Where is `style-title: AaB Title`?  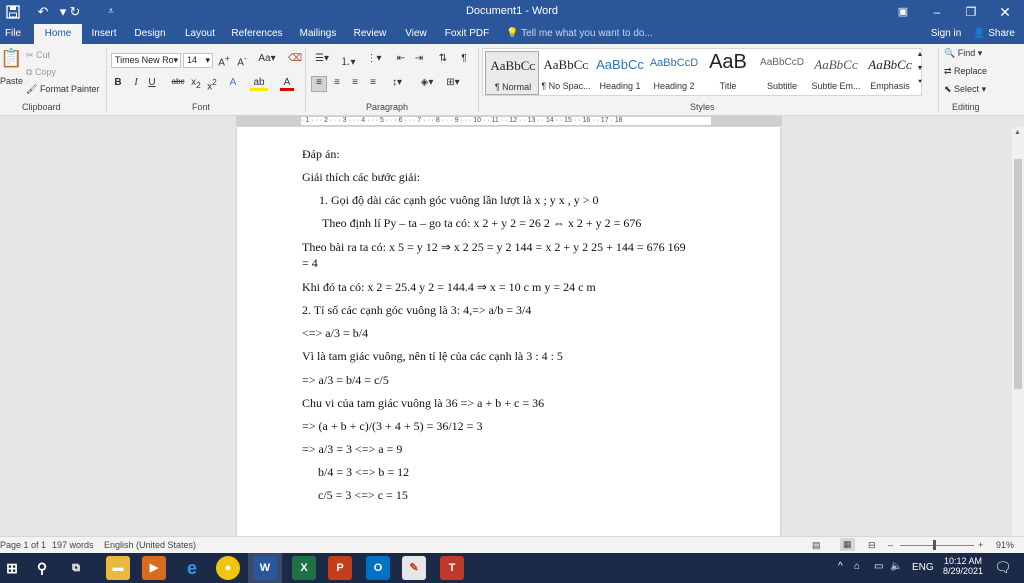
style-title: AaB Title is located at coordinates (728, 73).